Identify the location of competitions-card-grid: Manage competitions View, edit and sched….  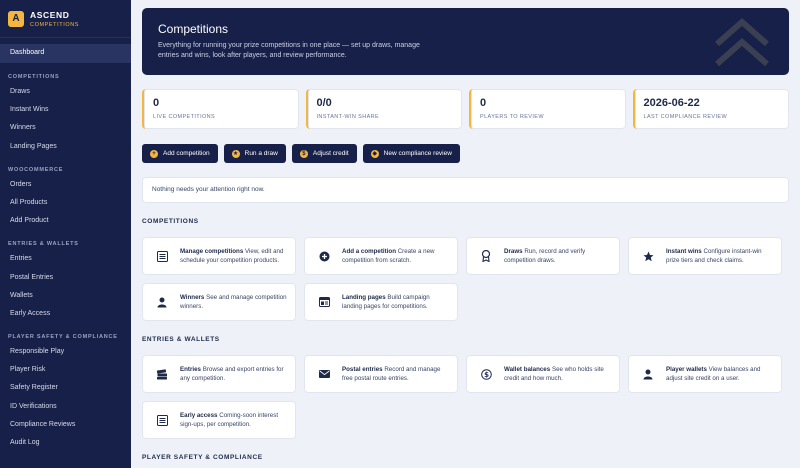
(465, 279).